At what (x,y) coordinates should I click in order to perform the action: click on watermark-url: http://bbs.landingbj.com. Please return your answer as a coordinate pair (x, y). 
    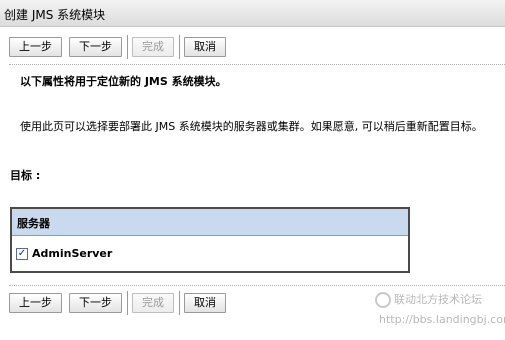
    Looking at the image, I should click on (442, 319).